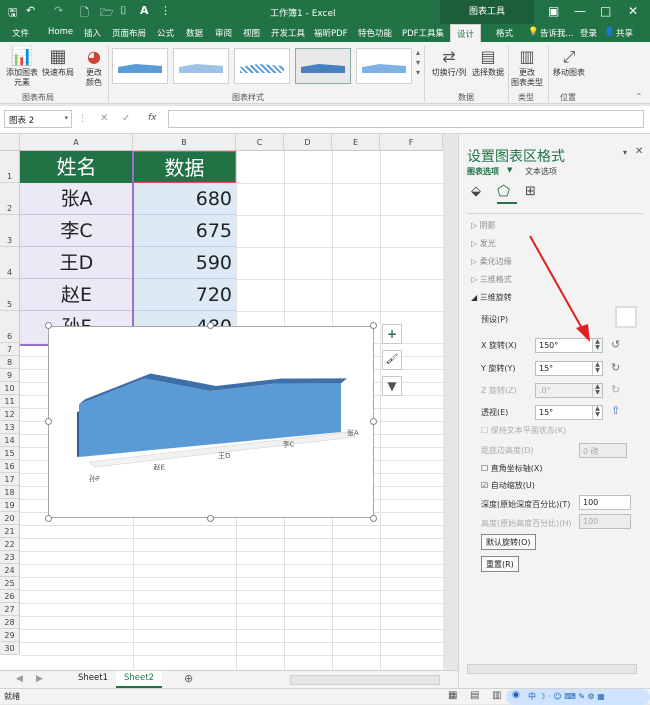 This screenshot has height=705, width=650. Describe the element at coordinates (10, 375) in the screenshot. I see `row-header: 9` at that location.